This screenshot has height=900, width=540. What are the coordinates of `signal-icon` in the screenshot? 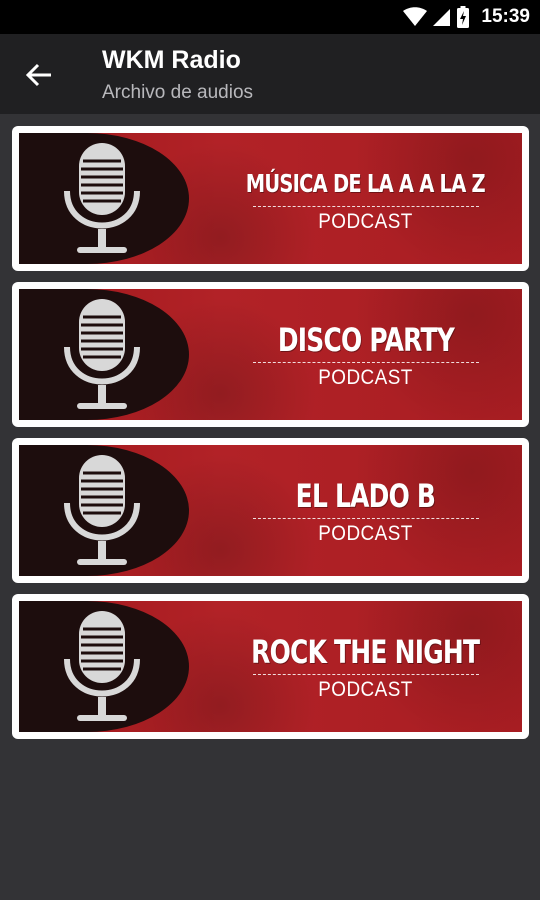 It's located at (442, 17).